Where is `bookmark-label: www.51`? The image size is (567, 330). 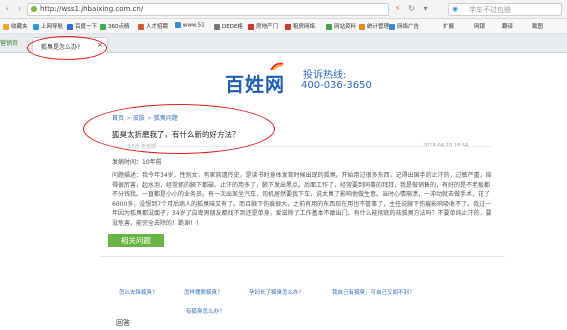
bookmark-label: www.51 is located at coordinates (194, 25).